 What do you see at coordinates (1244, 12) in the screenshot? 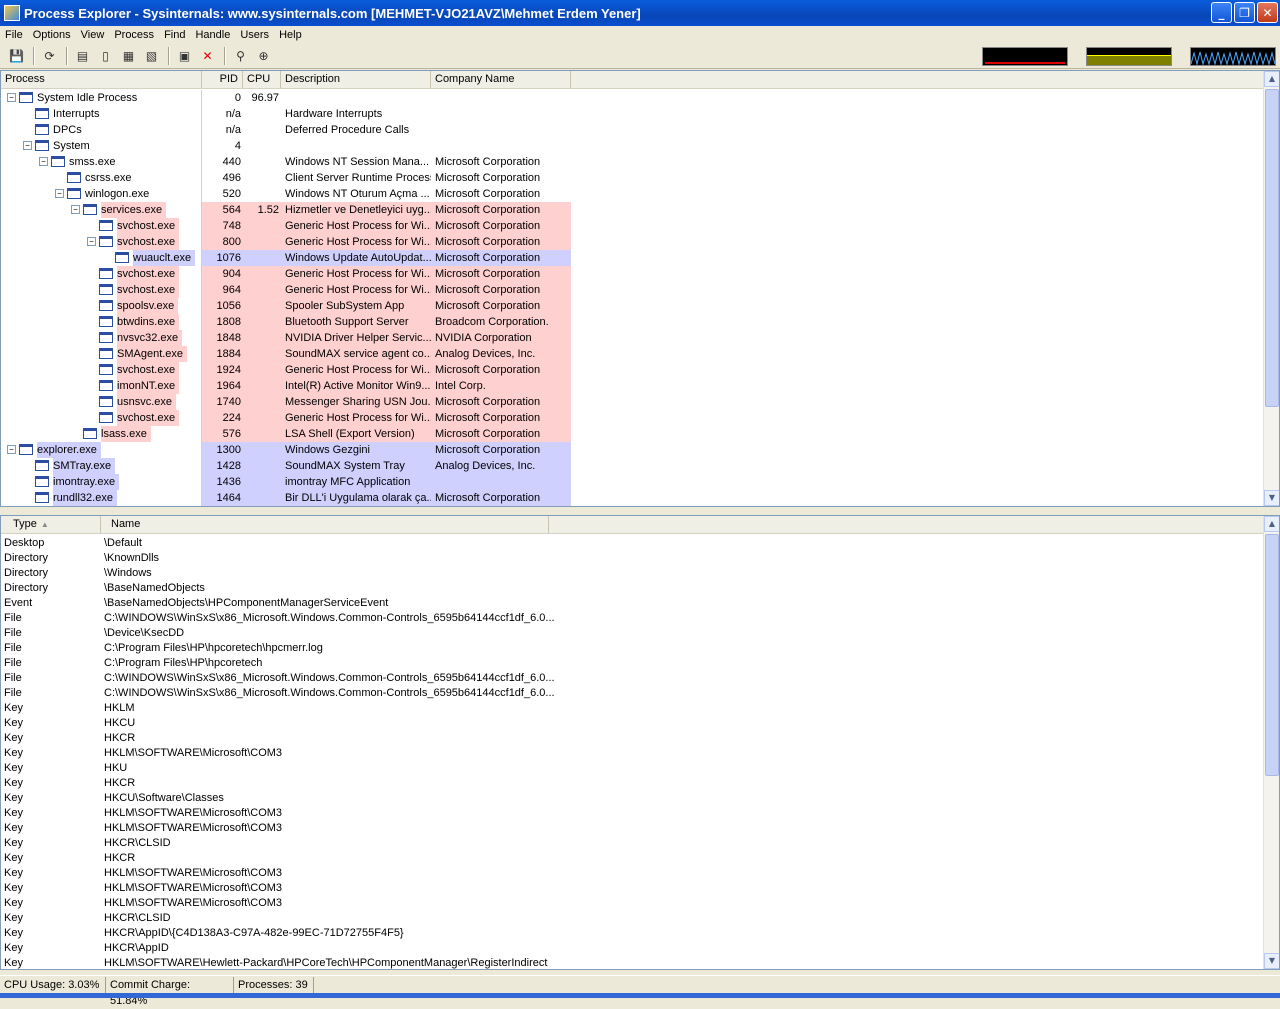
I see `maximize-button: ❐` at bounding box center [1244, 12].